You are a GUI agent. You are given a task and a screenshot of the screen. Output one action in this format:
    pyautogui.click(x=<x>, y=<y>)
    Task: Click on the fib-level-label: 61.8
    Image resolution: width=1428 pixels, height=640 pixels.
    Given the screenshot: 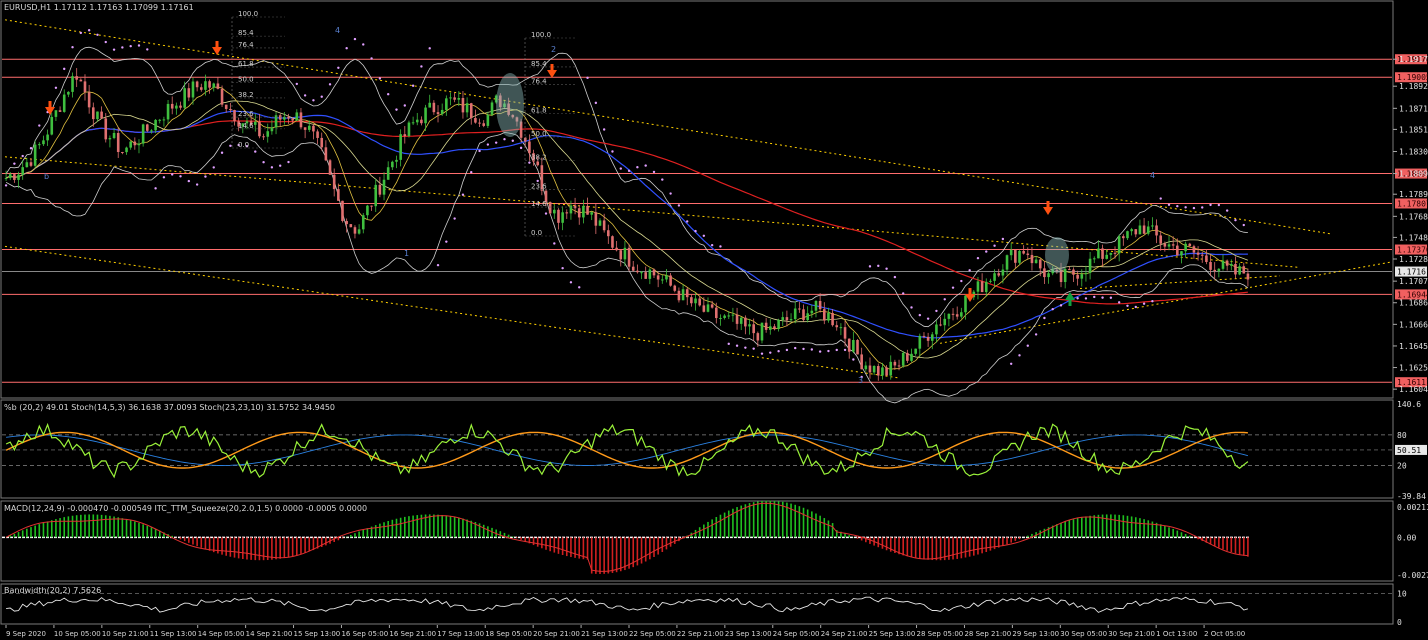 What is the action you would take?
    pyautogui.click(x=246, y=64)
    